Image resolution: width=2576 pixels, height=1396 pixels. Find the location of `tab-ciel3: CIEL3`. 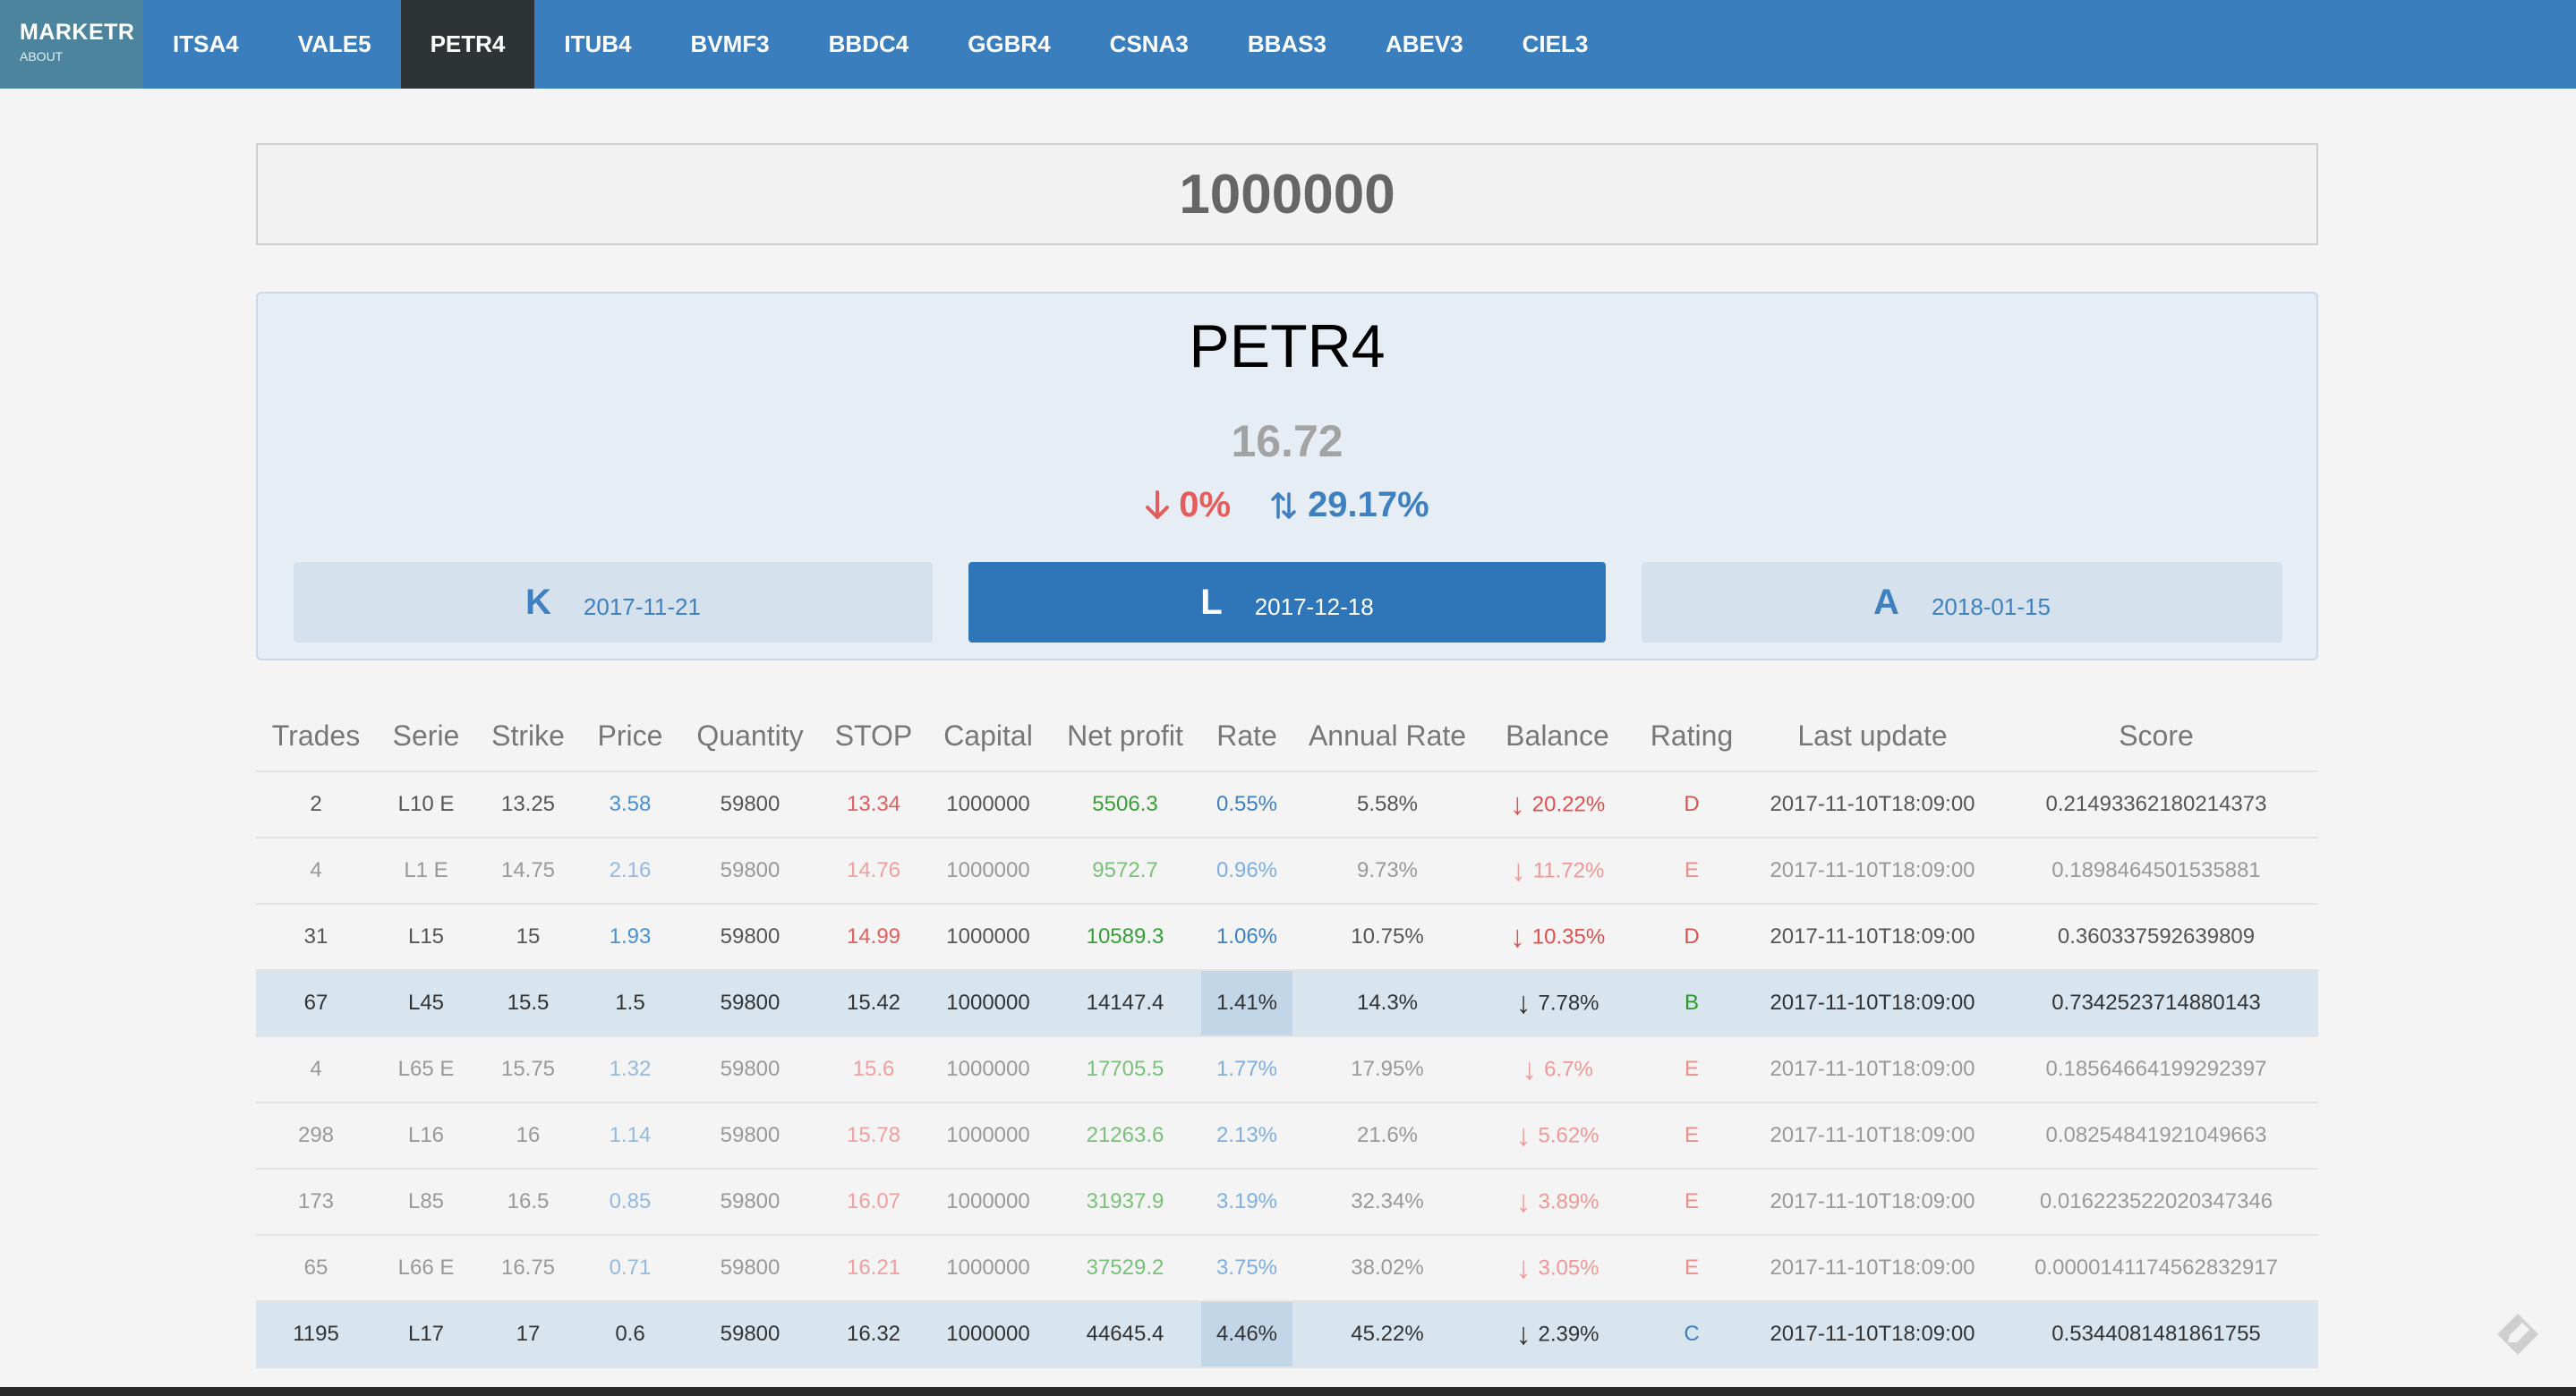

tab-ciel3: CIEL3 is located at coordinates (1555, 44).